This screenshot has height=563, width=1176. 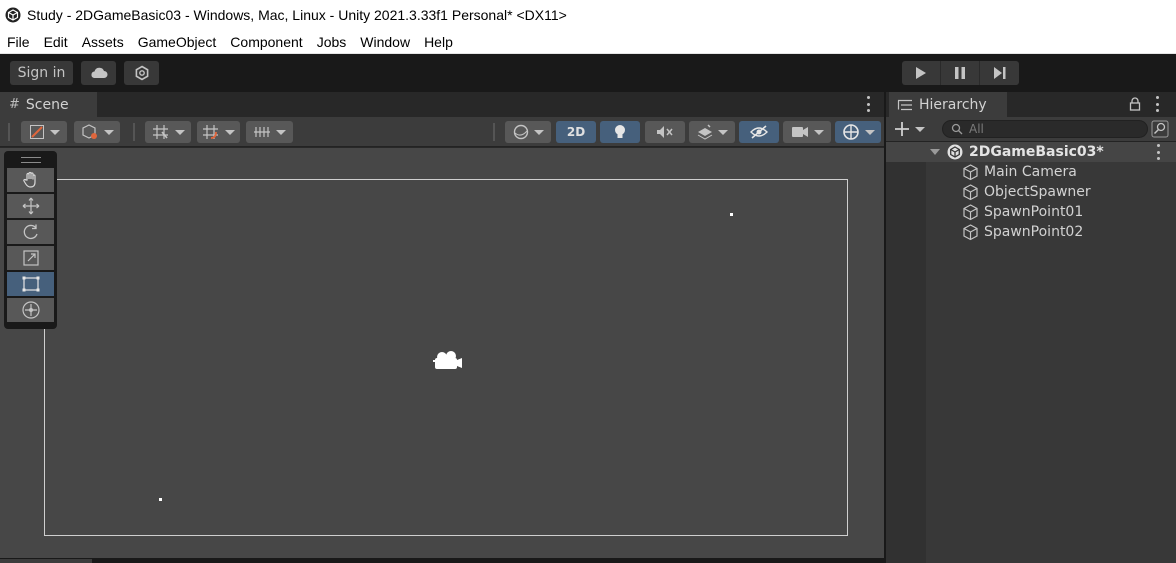 What do you see at coordinates (442, 560) in the screenshot?
I see `scene-bottom-edge` at bounding box center [442, 560].